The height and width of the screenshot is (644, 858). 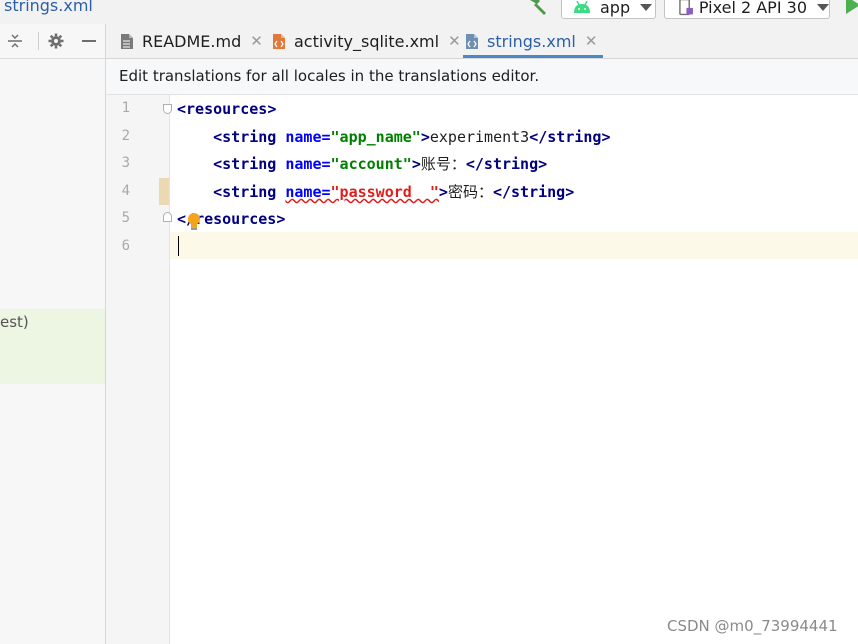 I want to click on device-label: Pixel 2 API 30, so click(x=752, y=8).